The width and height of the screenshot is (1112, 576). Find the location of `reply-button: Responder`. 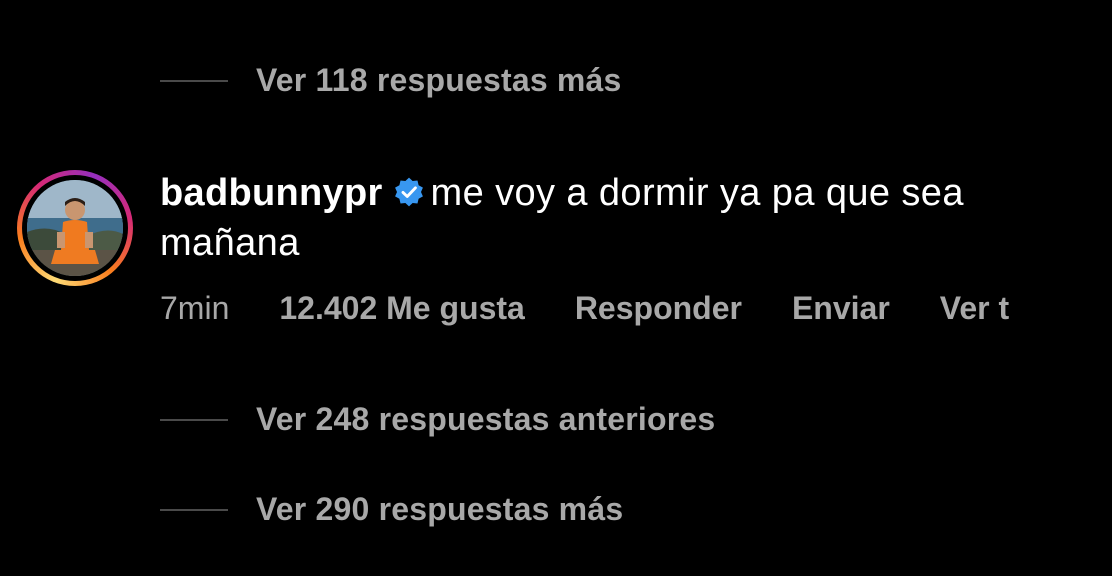

reply-button: Responder is located at coordinates (658, 308).